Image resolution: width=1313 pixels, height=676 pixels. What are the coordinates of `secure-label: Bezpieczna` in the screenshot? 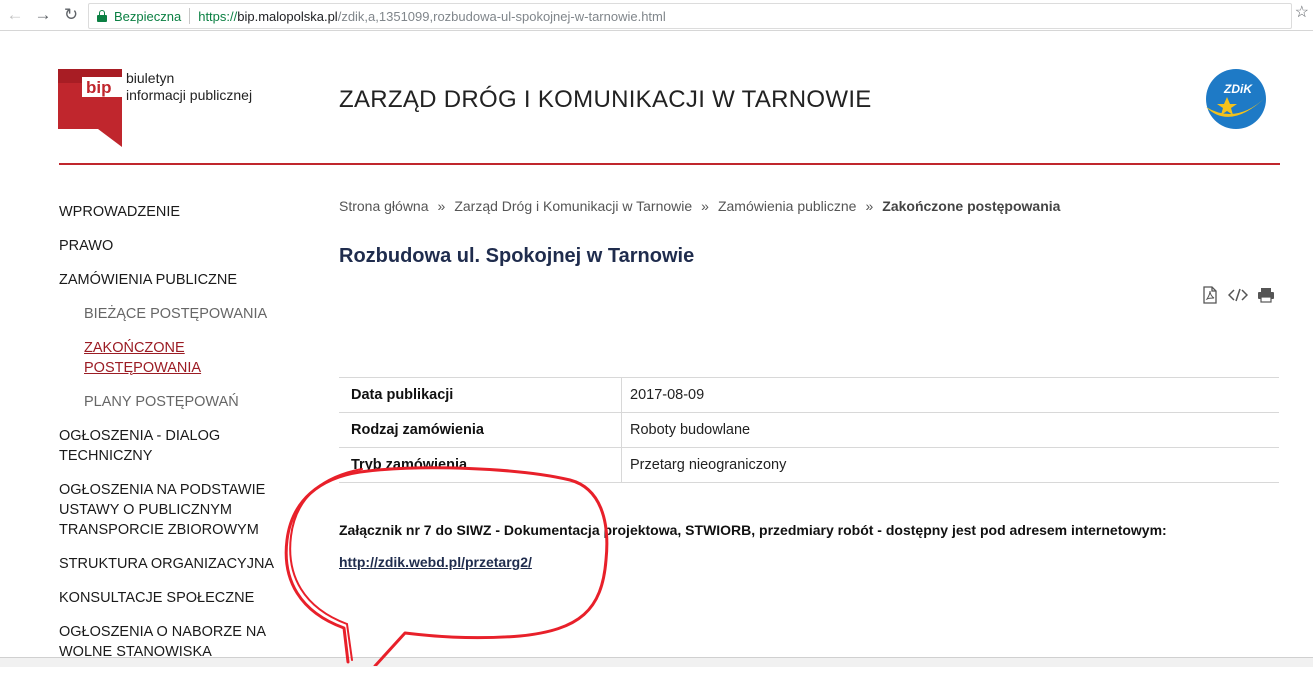 It's located at (148, 16).